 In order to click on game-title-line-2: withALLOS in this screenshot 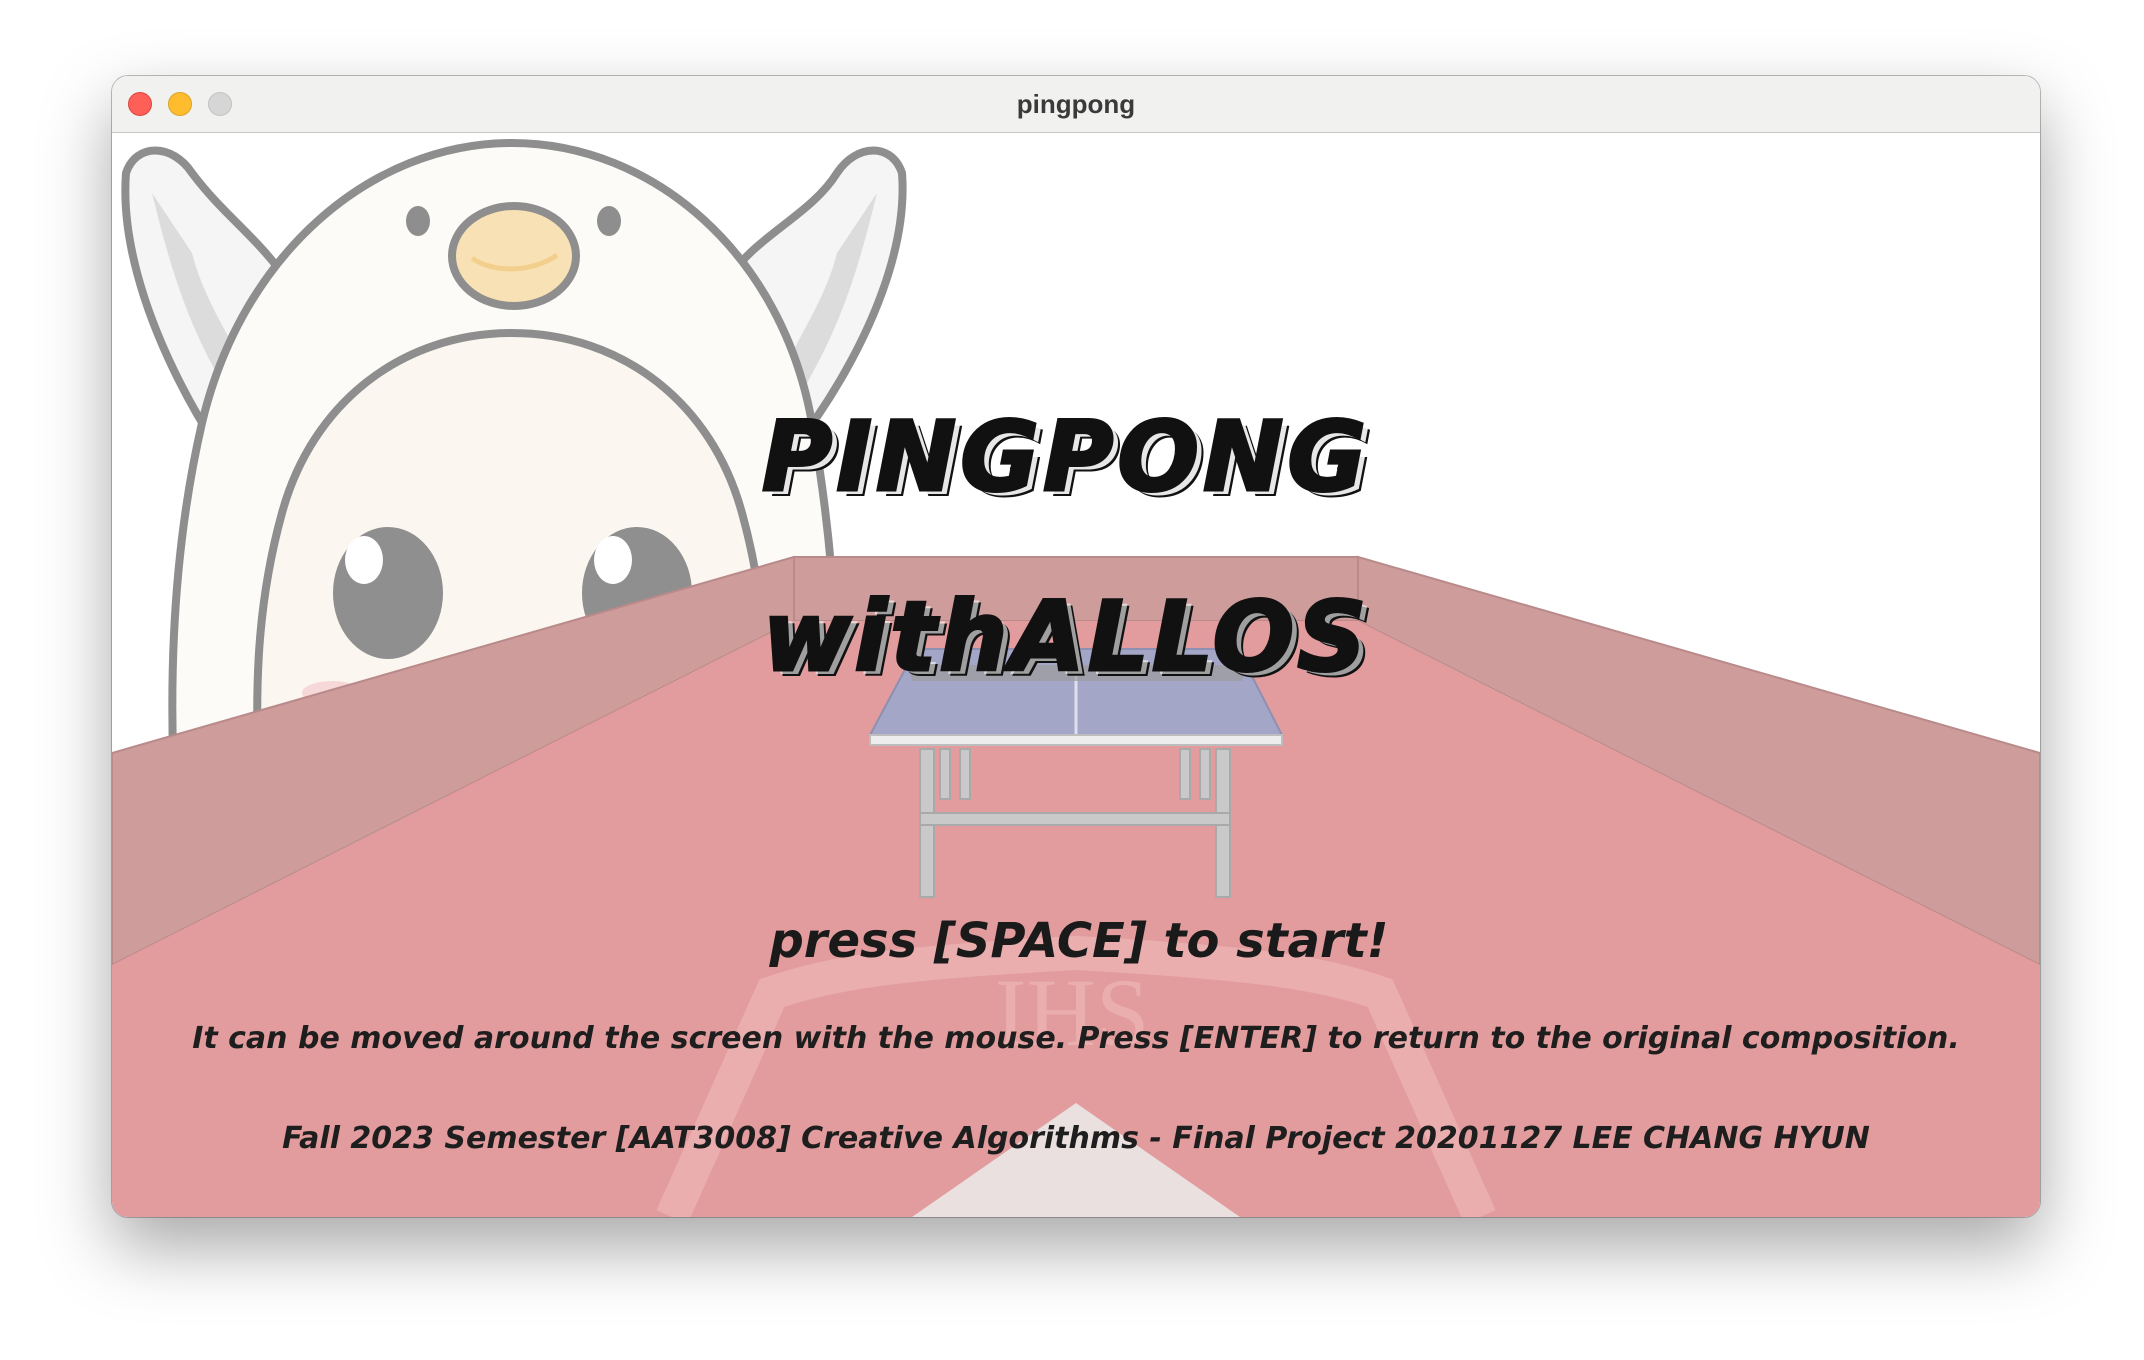, I will do `click(1065, 637)`.